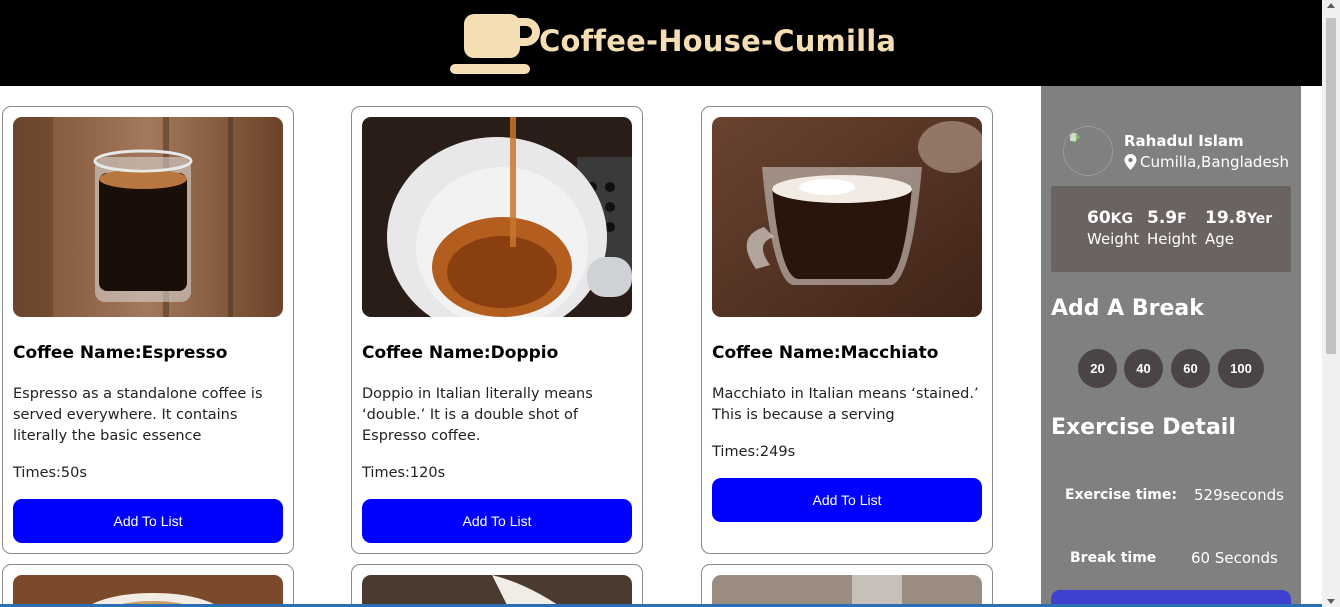 Image resolution: width=1340 pixels, height=607 pixels. I want to click on stat-height: 5.9F Height, so click(1172, 228).